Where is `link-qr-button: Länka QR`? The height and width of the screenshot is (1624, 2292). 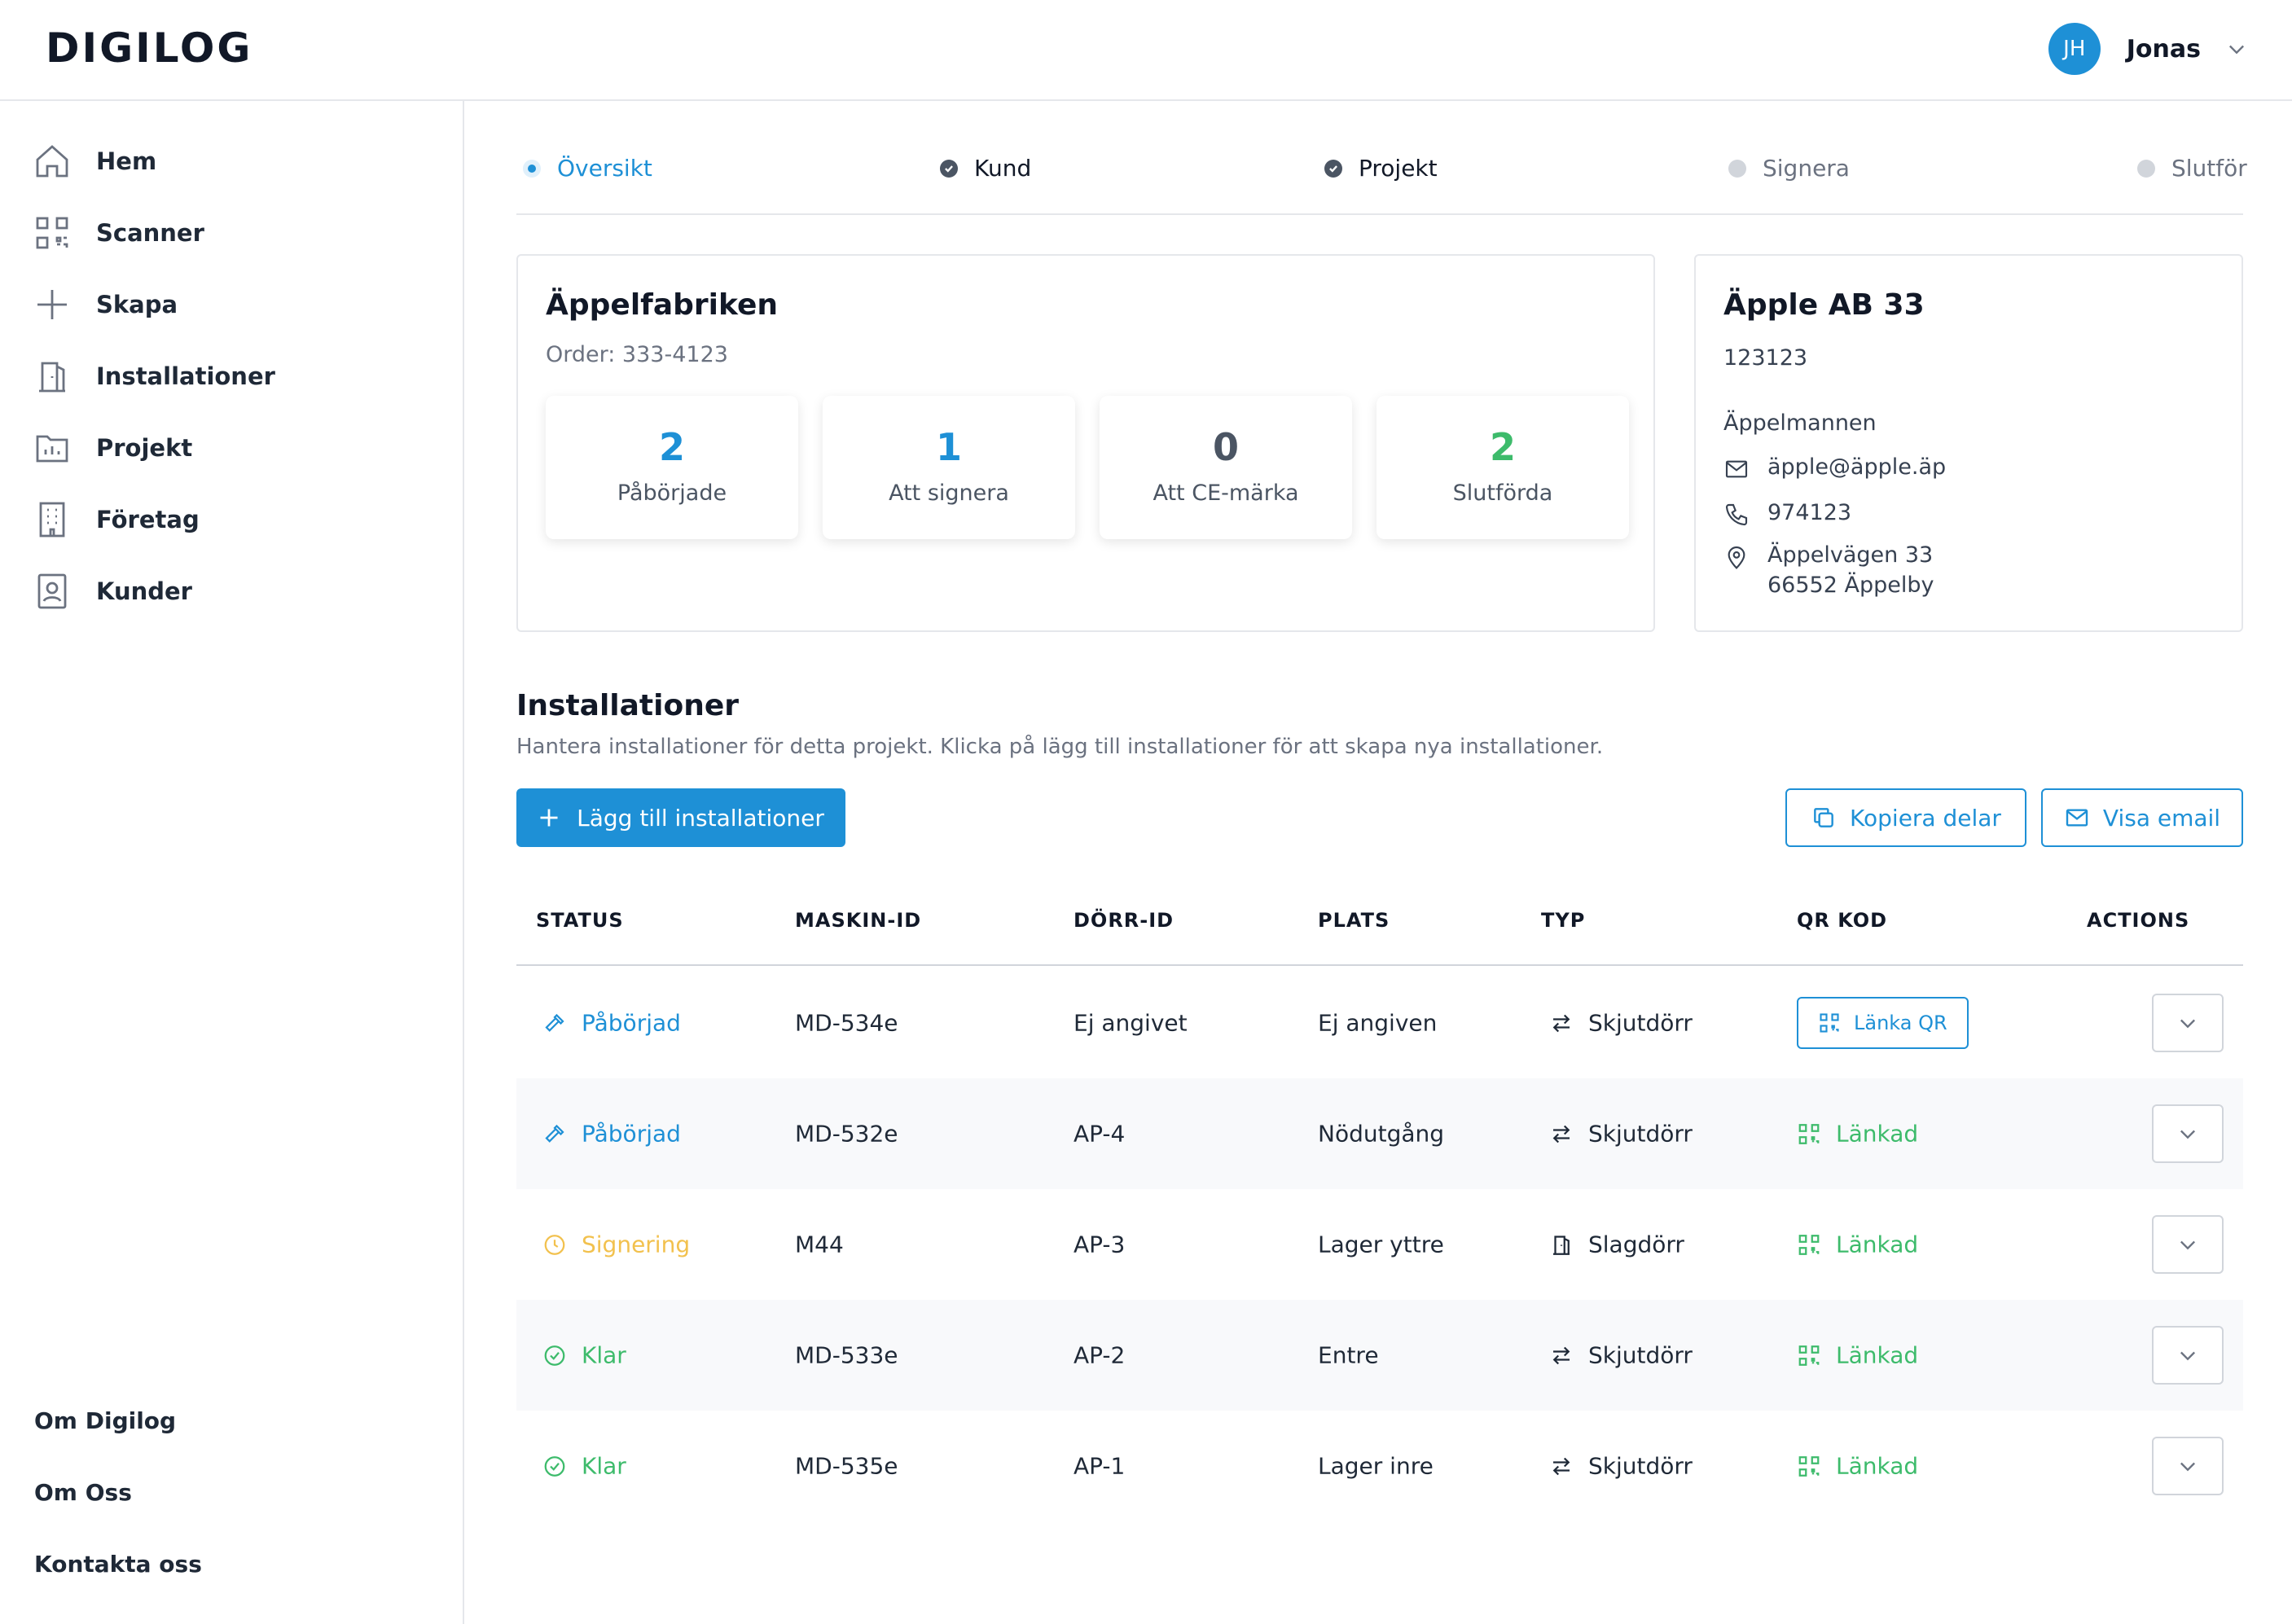
link-qr-button: Länka QR is located at coordinates (1883, 1023).